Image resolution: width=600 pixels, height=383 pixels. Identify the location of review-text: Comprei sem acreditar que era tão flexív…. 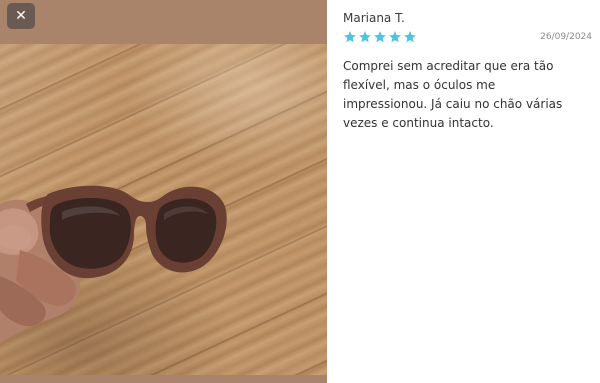
(453, 94).